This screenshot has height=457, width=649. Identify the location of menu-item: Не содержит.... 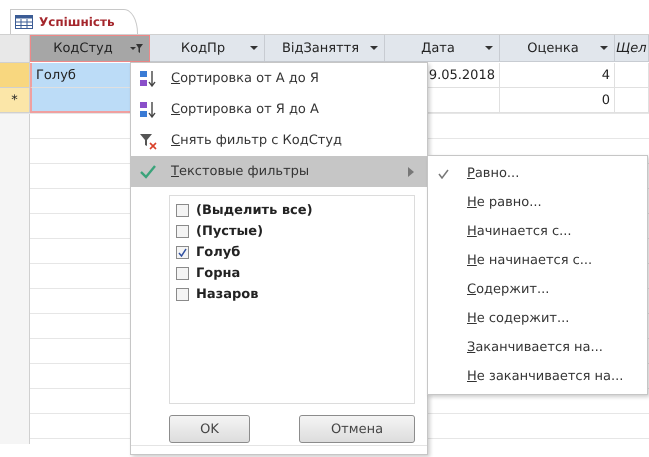
(537, 318).